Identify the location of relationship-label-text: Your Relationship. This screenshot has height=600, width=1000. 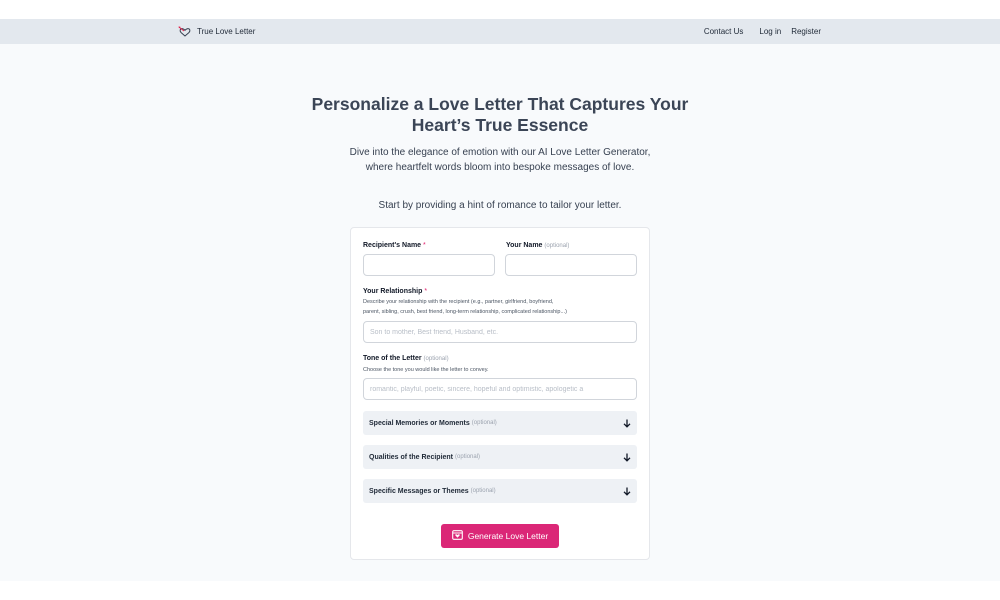
(393, 291).